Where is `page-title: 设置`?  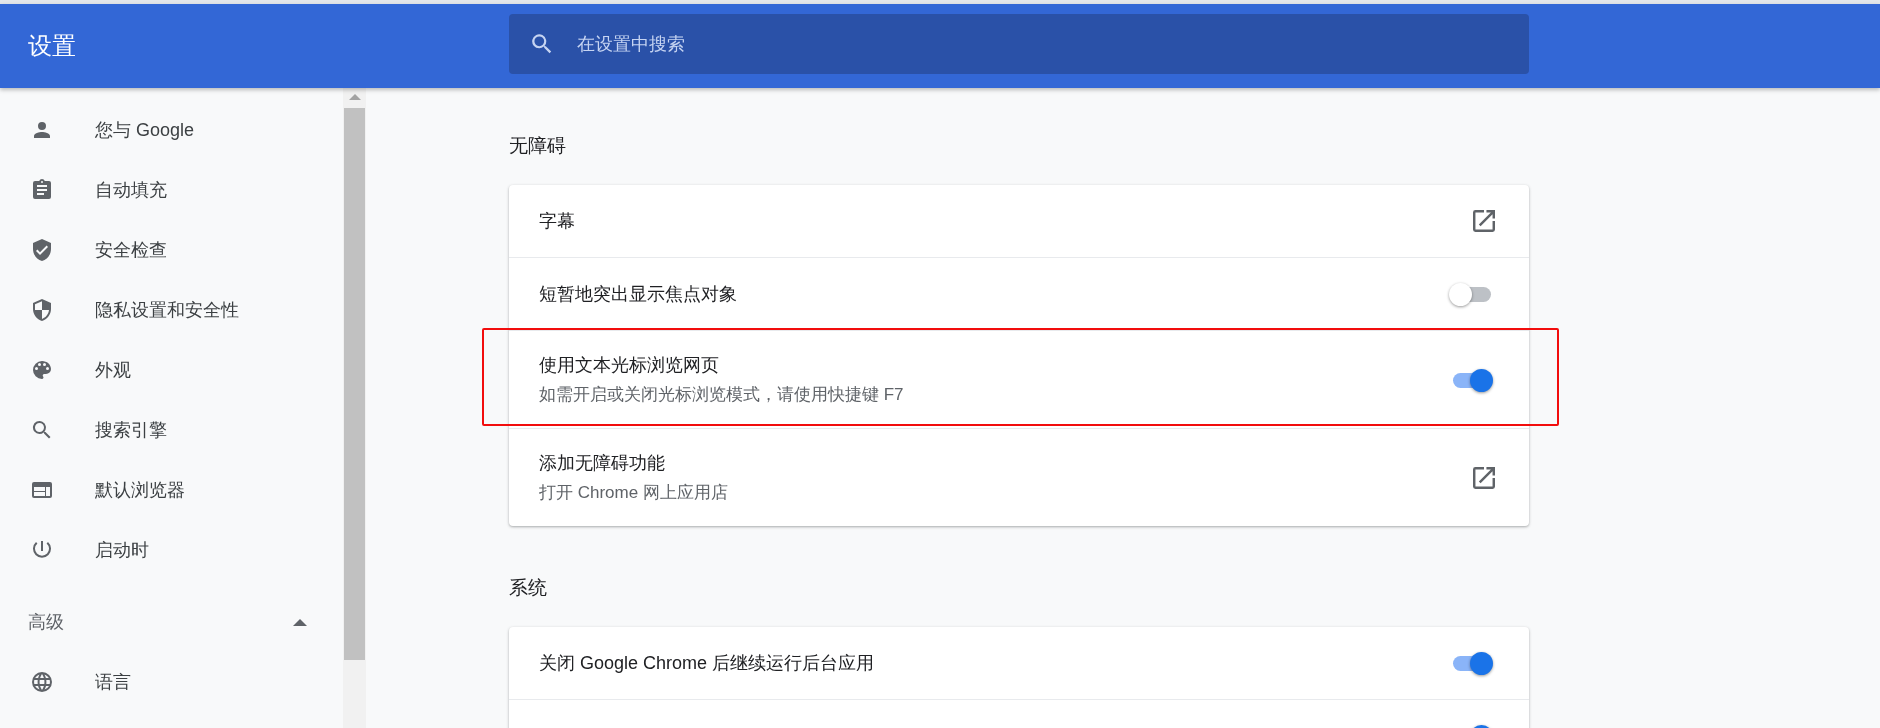 page-title: 设置 is located at coordinates (52, 46).